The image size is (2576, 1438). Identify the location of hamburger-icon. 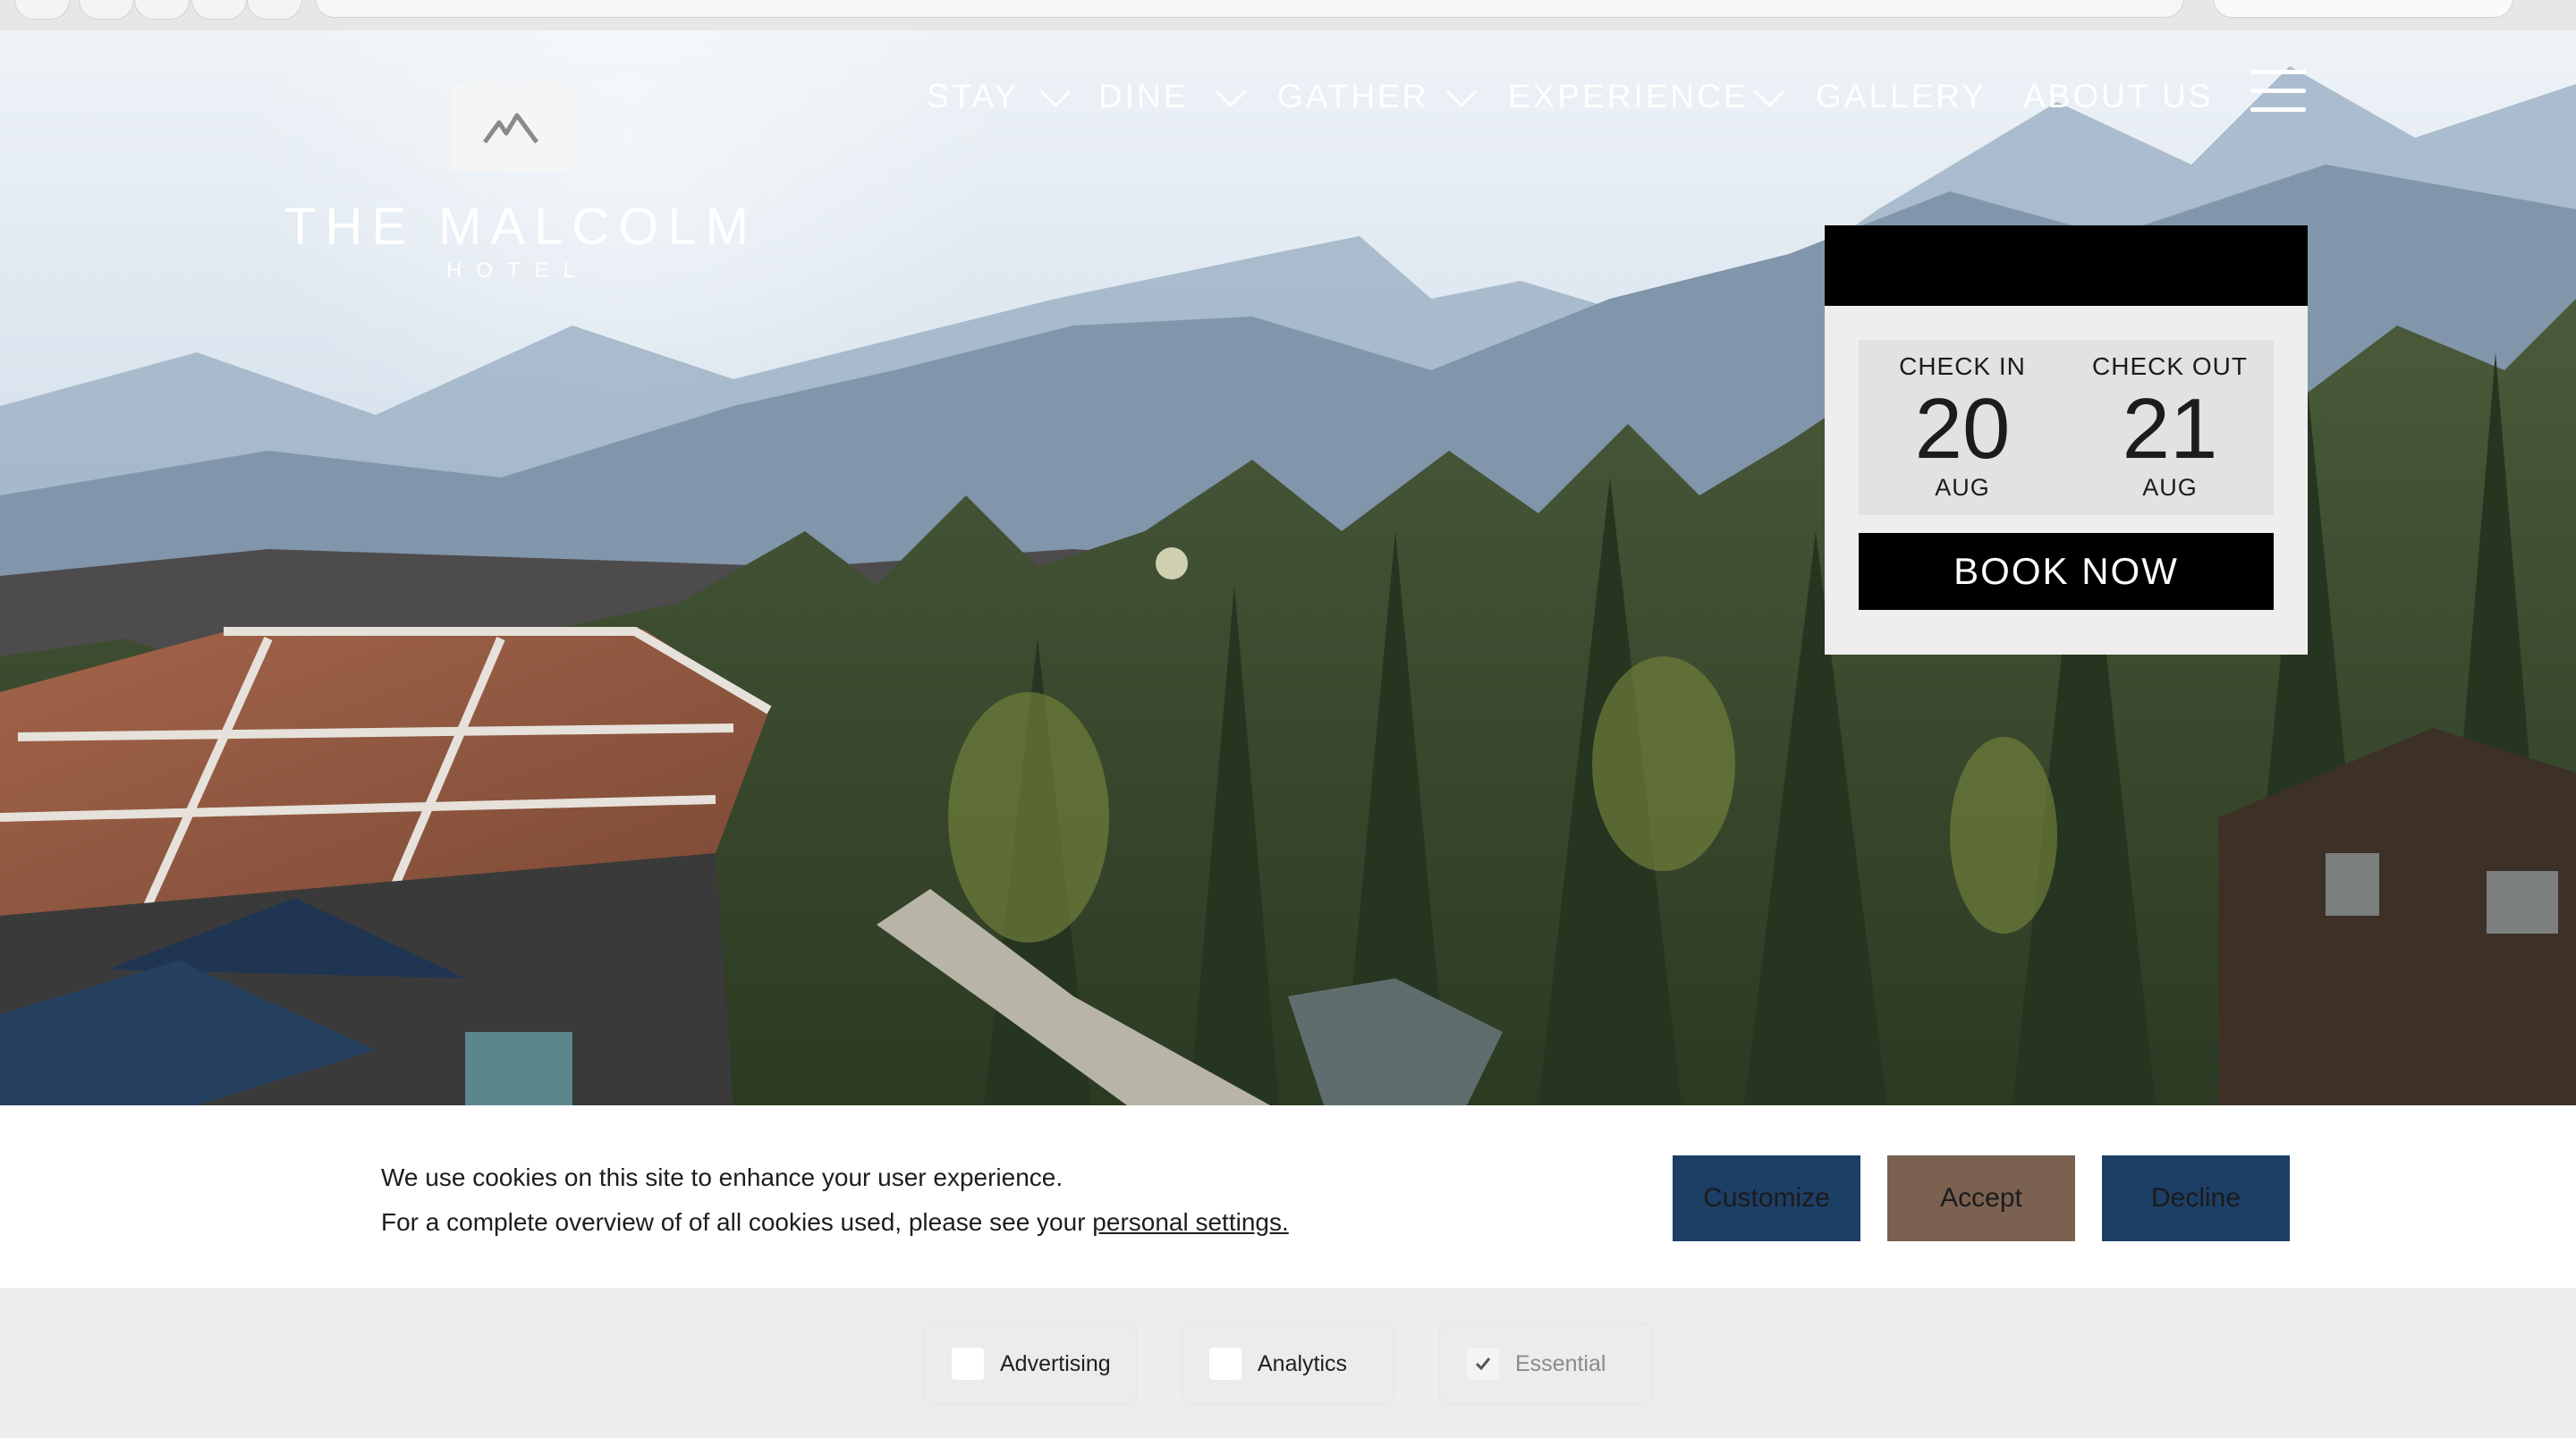
(2278, 92).